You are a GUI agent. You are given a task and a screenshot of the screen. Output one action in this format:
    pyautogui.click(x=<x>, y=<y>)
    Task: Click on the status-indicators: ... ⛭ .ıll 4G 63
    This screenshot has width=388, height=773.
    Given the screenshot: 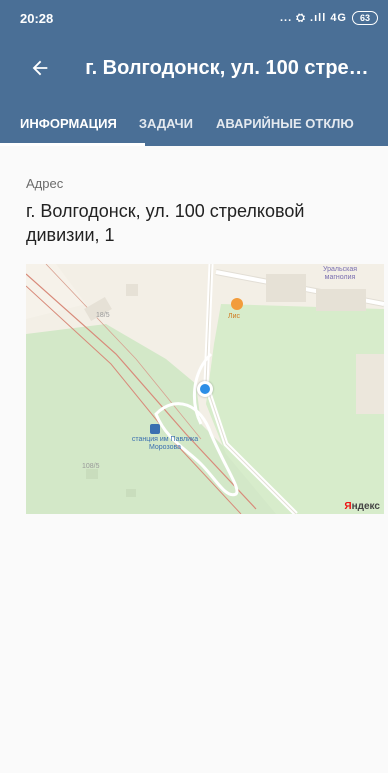 What is the action you would take?
    pyautogui.click(x=329, y=18)
    